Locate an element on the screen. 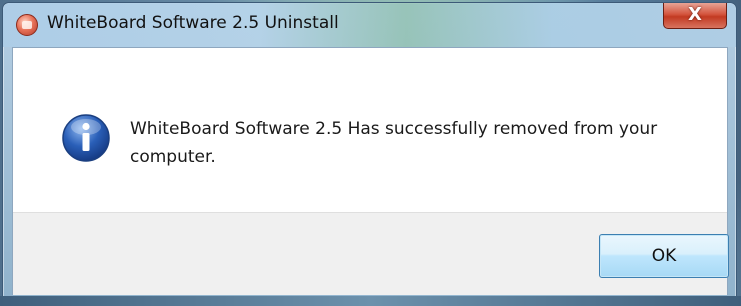 The width and height of the screenshot is (741, 306). close-icon: X is located at coordinates (695, 14).